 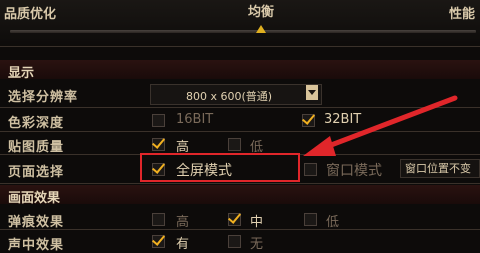 I want to click on effect2-yes-checkbox, so click(x=158, y=241).